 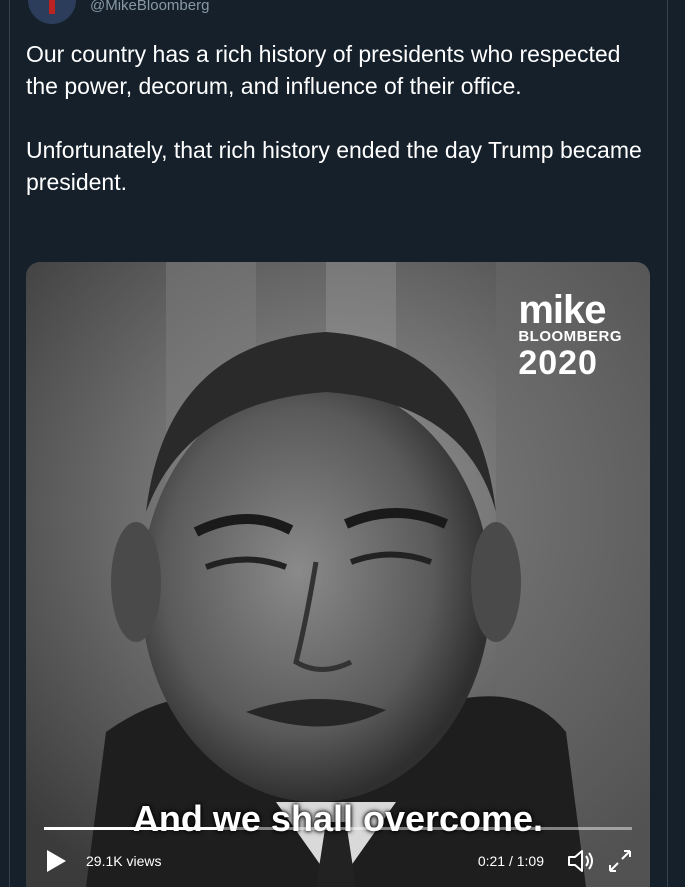 I want to click on fullscreen-icon, so click(x=620, y=861).